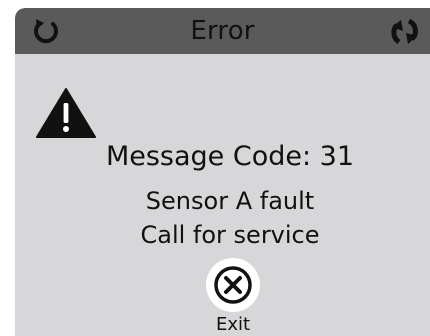 This screenshot has width=430, height=336. Describe the element at coordinates (230, 156) in the screenshot. I see `message-code: Message Code: 31` at that location.